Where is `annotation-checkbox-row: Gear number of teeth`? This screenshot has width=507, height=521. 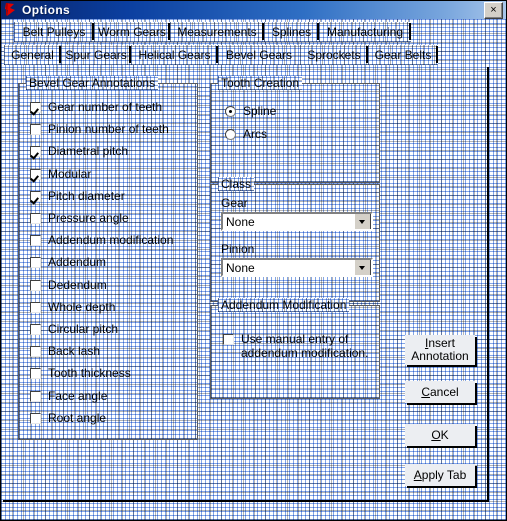 annotation-checkbox-row: Gear number of teeth is located at coordinates (96, 107).